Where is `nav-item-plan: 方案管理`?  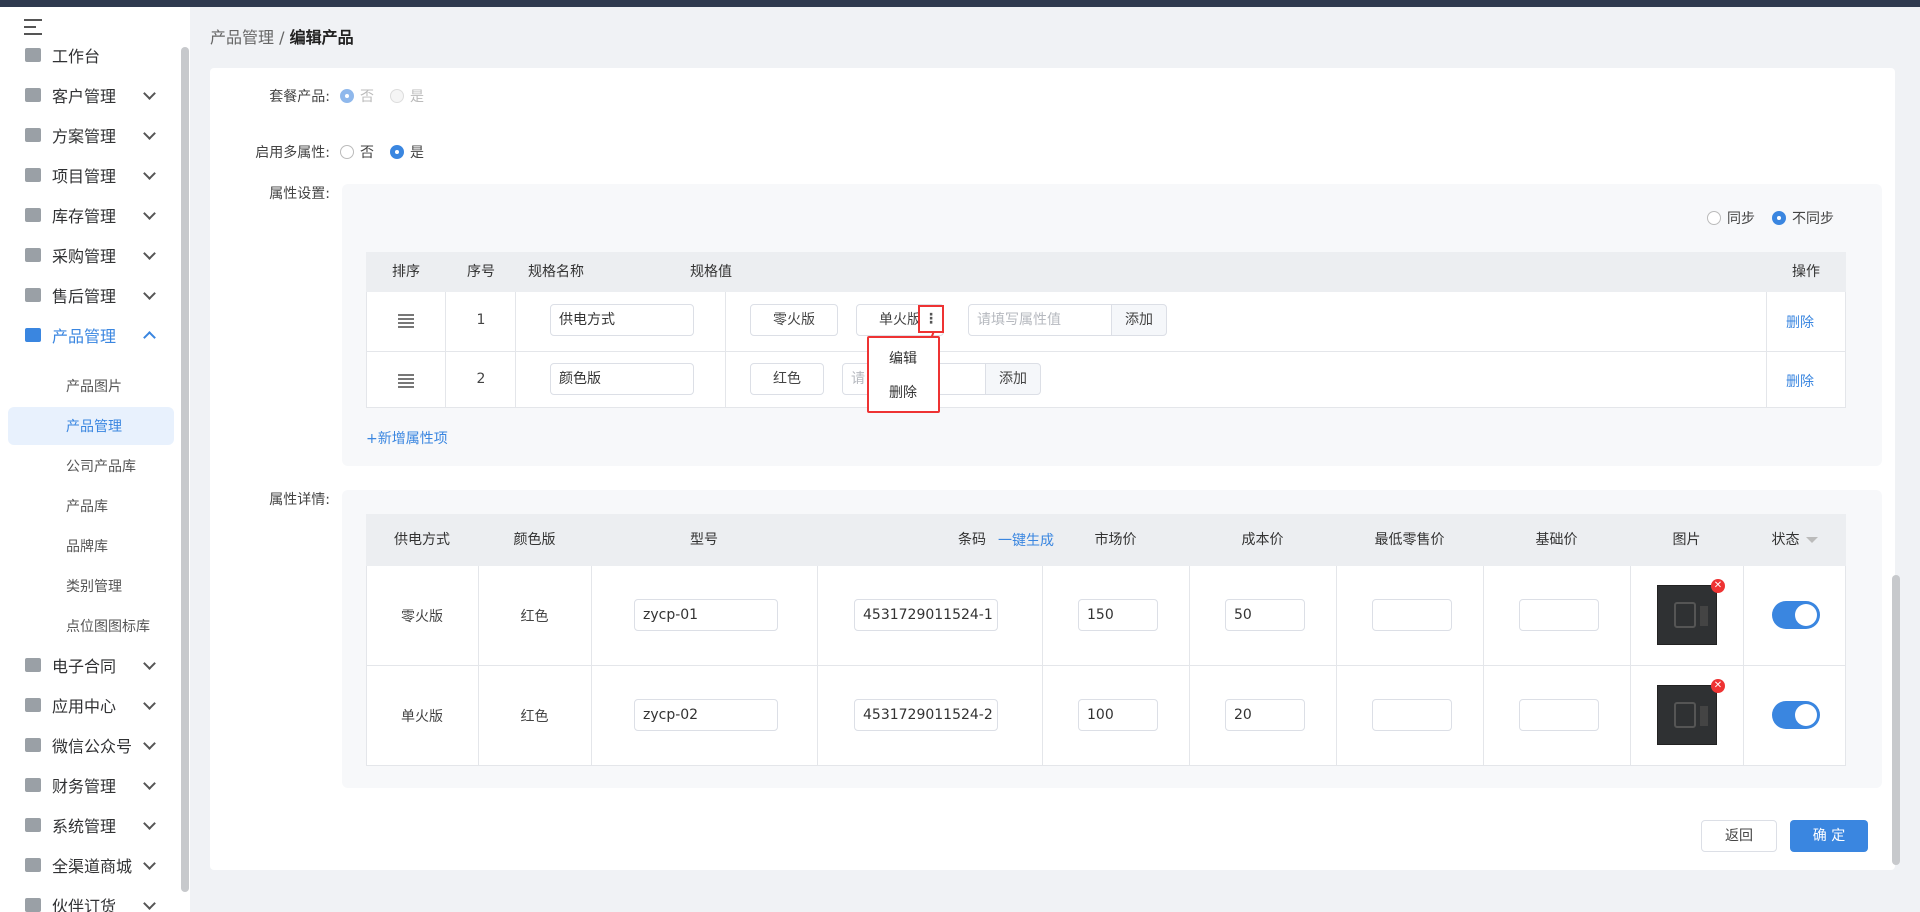 nav-item-plan: 方案管理 is located at coordinates (90, 135).